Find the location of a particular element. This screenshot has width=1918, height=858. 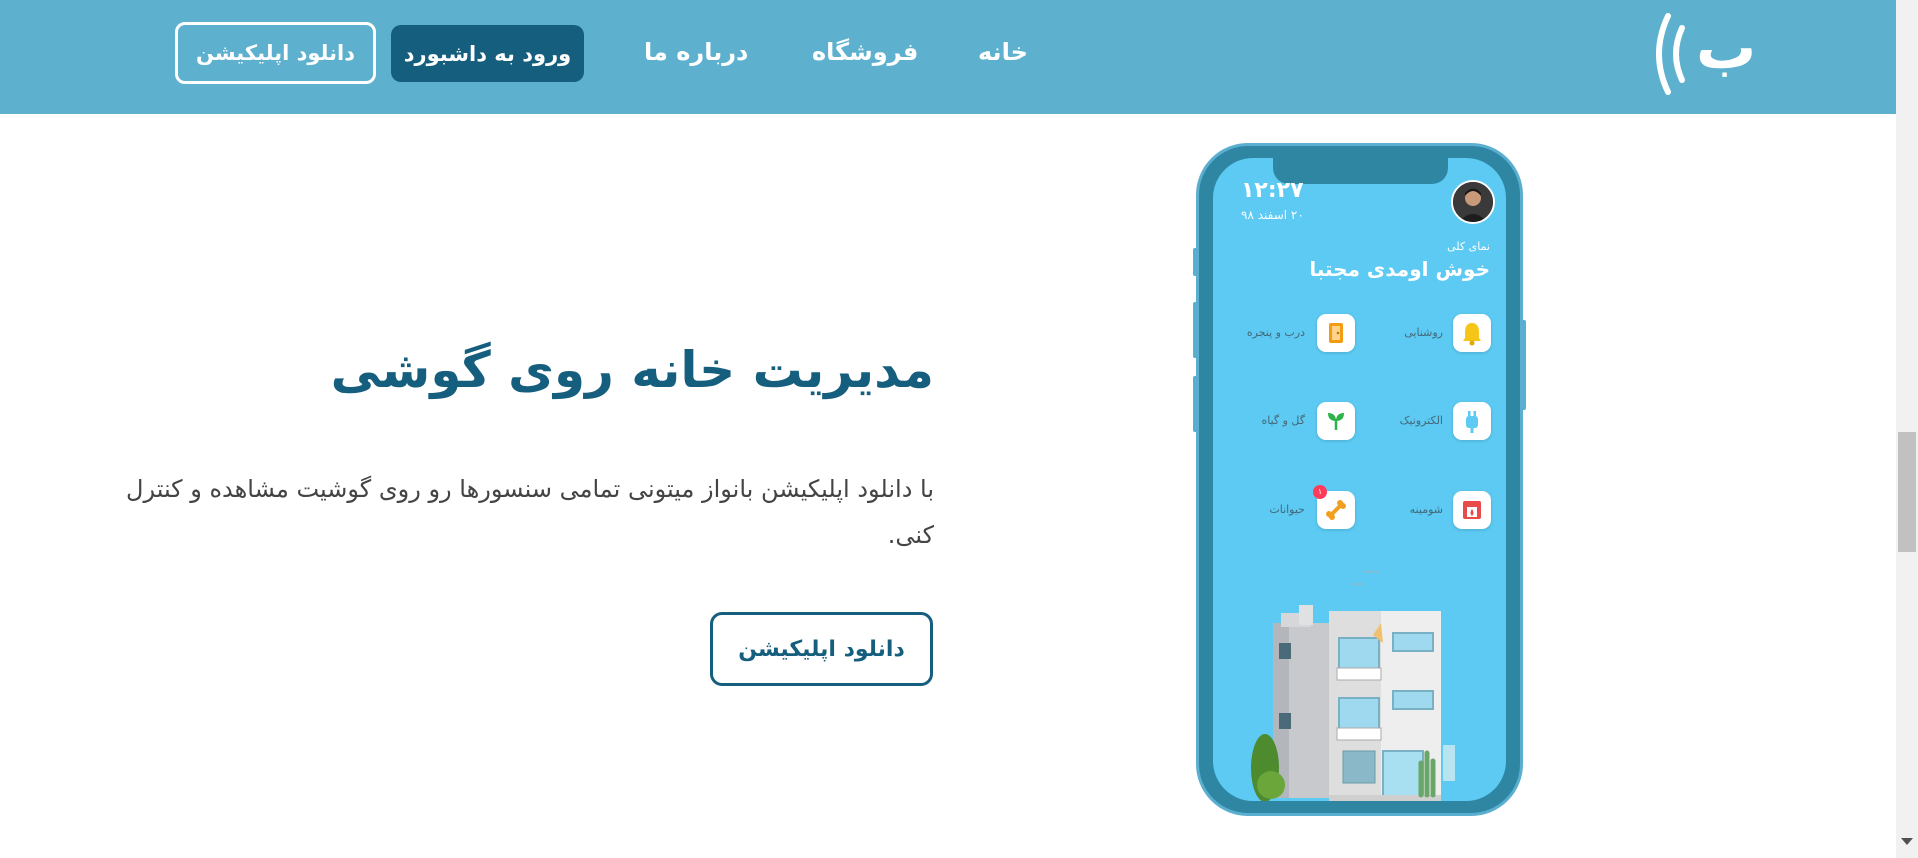

phone-date: ۲۰ اسفند ۹۸ is located at coordinates (1272, 215).